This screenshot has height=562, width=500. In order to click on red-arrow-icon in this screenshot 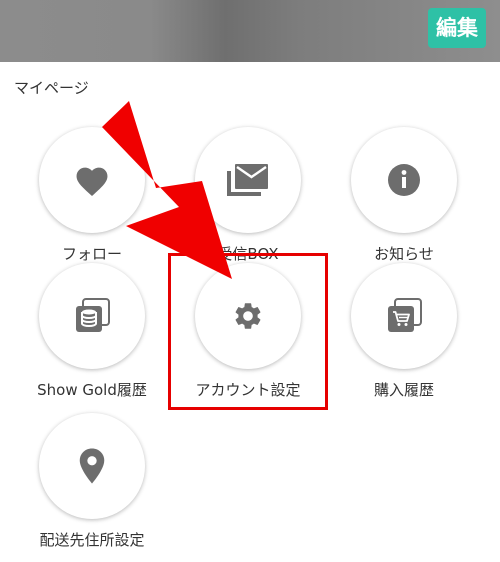, I will do `click(167, 190)`.